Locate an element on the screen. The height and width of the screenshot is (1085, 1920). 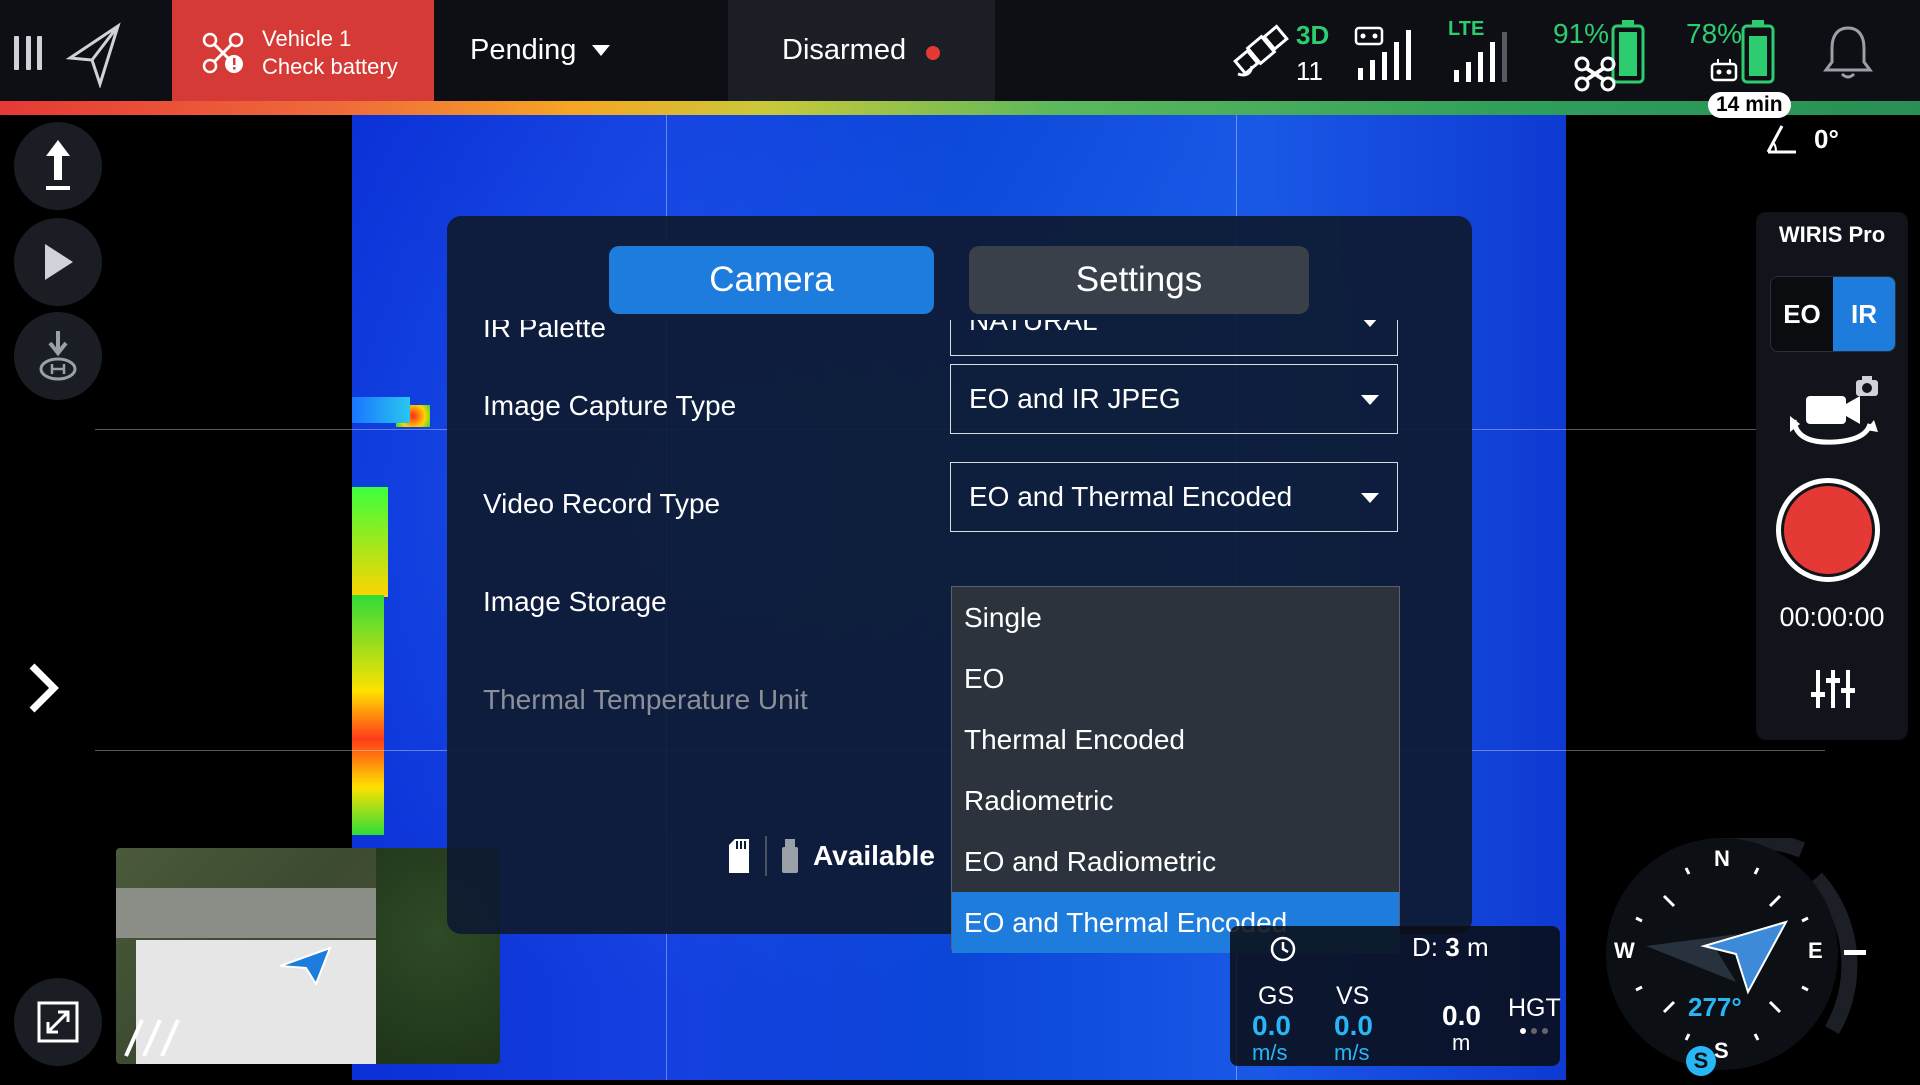
drone-battery-percent: 91% is located at coordinates (1581, 33).